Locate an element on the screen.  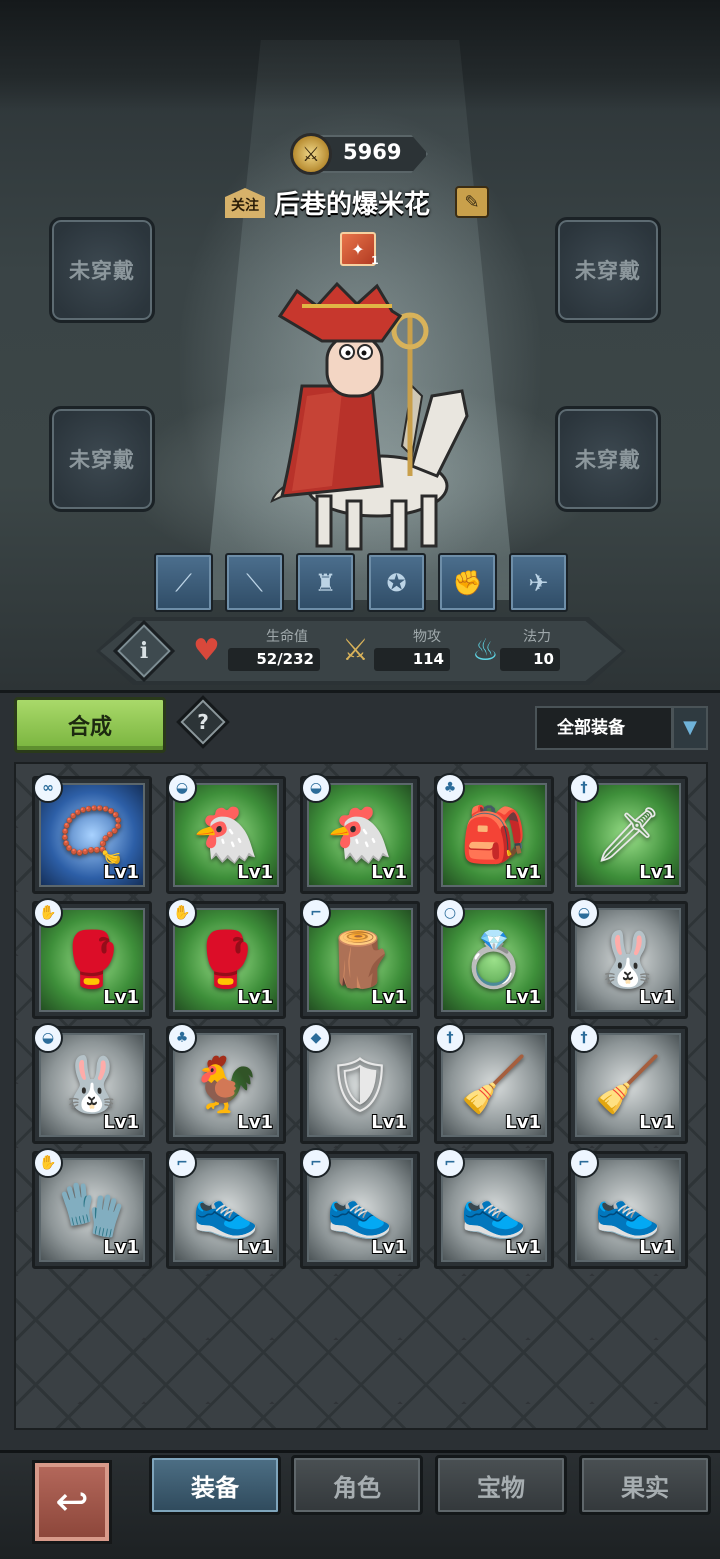
skill-slot-4: ✪ is located at coordinates (396, 582).